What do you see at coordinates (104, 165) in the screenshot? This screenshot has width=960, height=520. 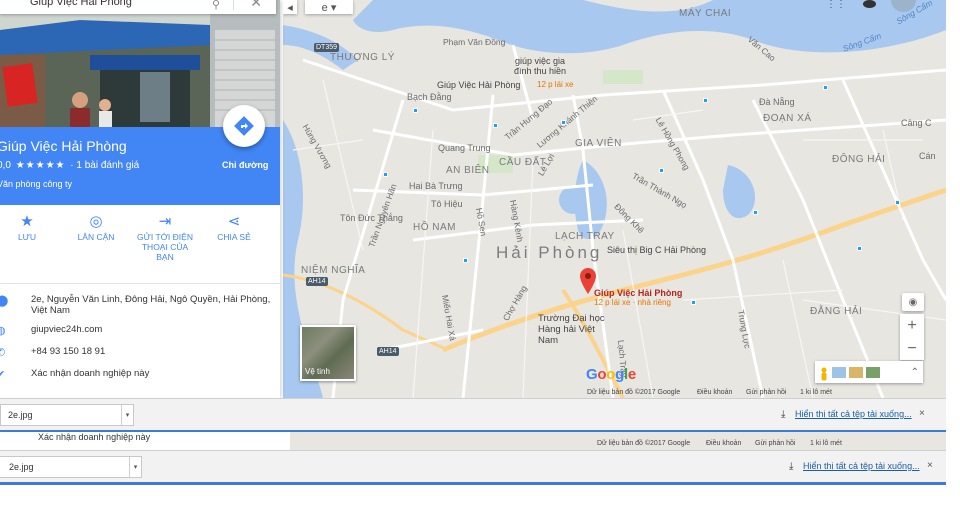 I see `review-count-link: · 1 bài đánh giá` at bounding box center [104, 165].